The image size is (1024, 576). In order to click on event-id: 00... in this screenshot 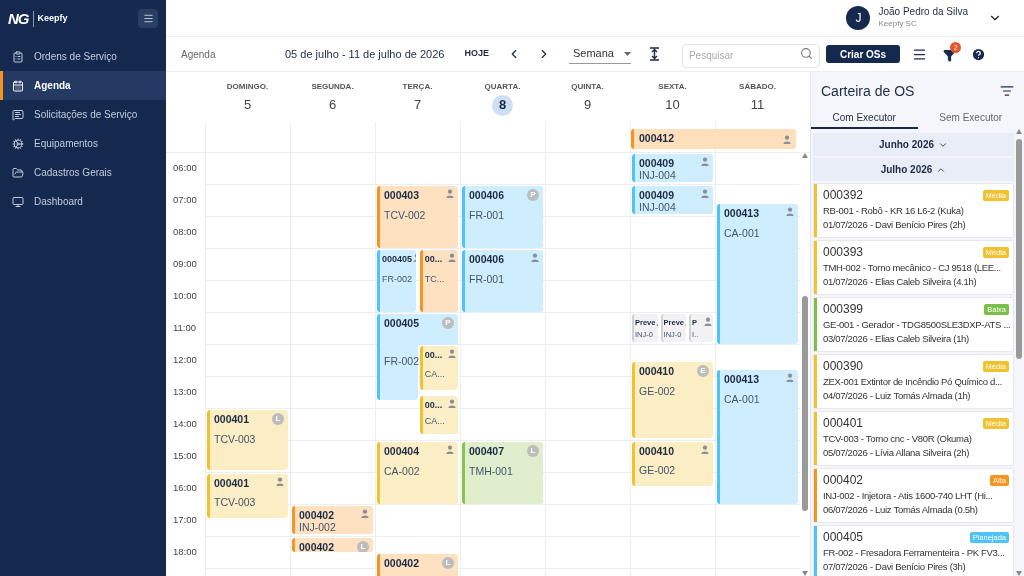, I will do `click(433, 355)`.